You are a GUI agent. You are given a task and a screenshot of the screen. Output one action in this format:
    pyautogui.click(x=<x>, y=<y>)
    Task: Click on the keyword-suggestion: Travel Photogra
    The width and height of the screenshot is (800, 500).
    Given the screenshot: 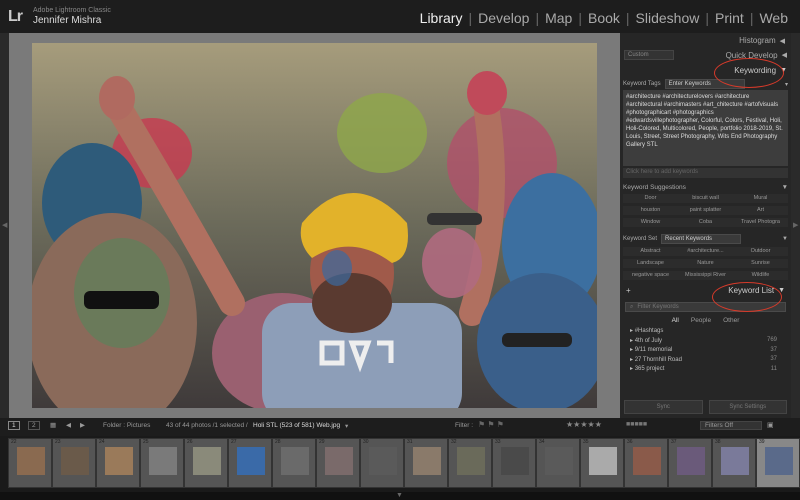 What is the action you would take?
    pyautogui.click(x=760, y=222)
    